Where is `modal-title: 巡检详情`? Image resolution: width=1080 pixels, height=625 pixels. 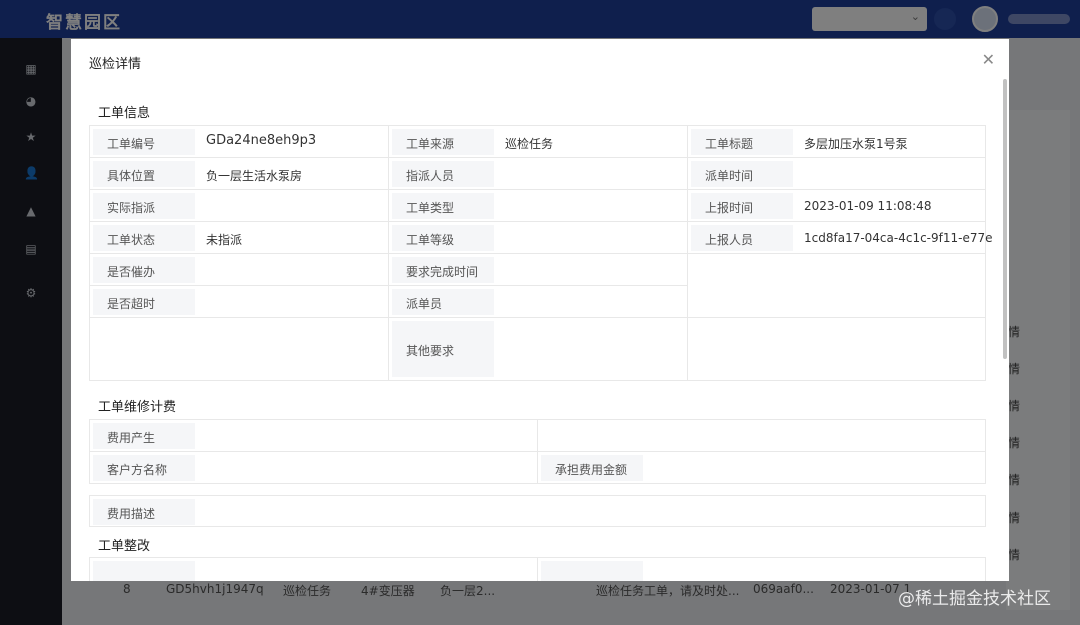 modal-title: 巡检详情 is located at coordinates (115, 64).